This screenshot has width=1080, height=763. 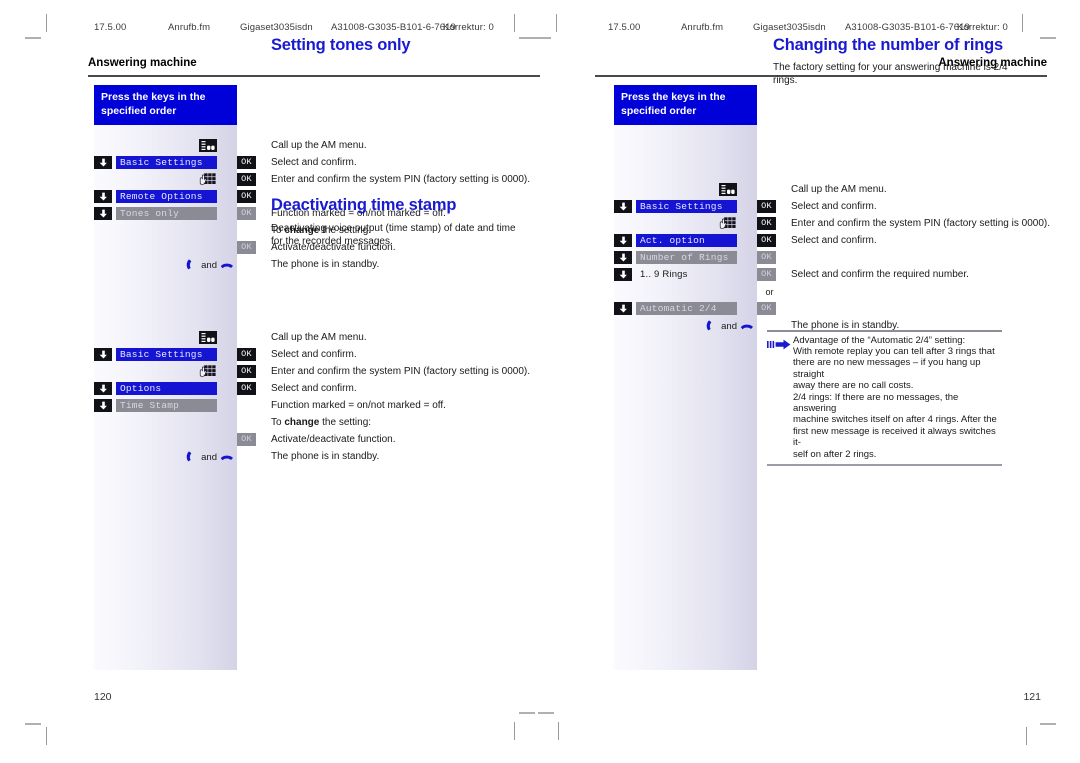 I want to click on header-rule-left, so click(x=314, y=76).